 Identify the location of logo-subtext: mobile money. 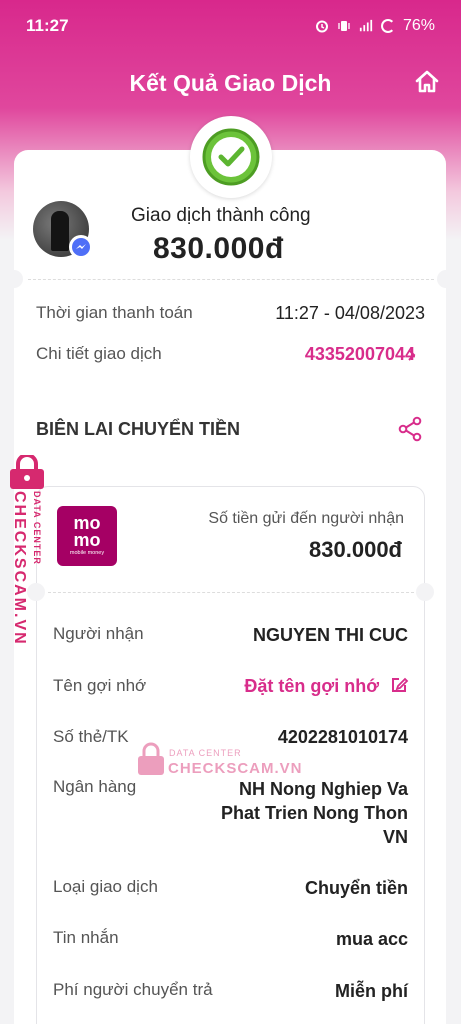
(87, 553).